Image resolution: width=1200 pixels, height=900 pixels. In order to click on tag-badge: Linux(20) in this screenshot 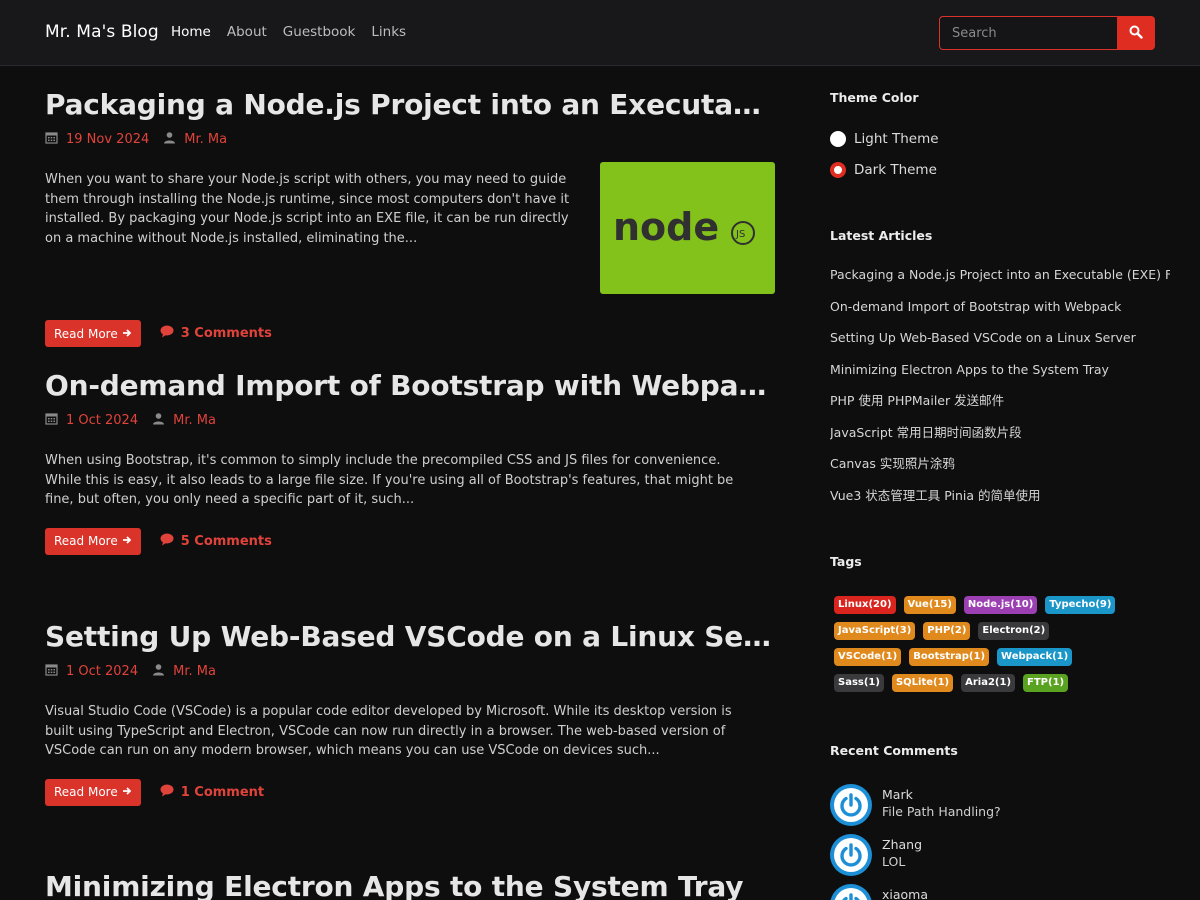, I will do `click(865, 605)`.